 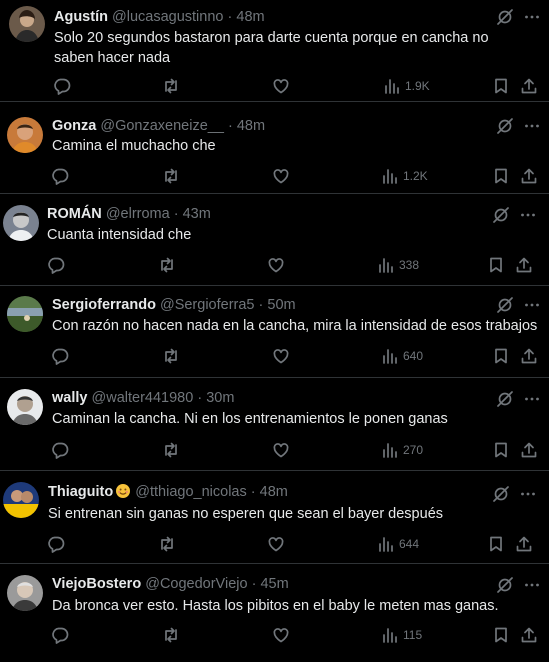 I want to click on user-handle: @tthiago_nicolas, so click(x=190, y=492).